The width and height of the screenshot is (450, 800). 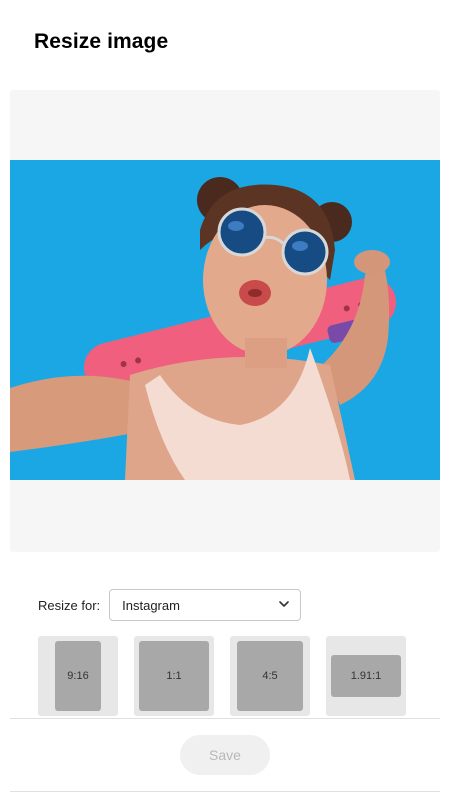 I want to click on save-button: Save, so click(x=225, y=755).